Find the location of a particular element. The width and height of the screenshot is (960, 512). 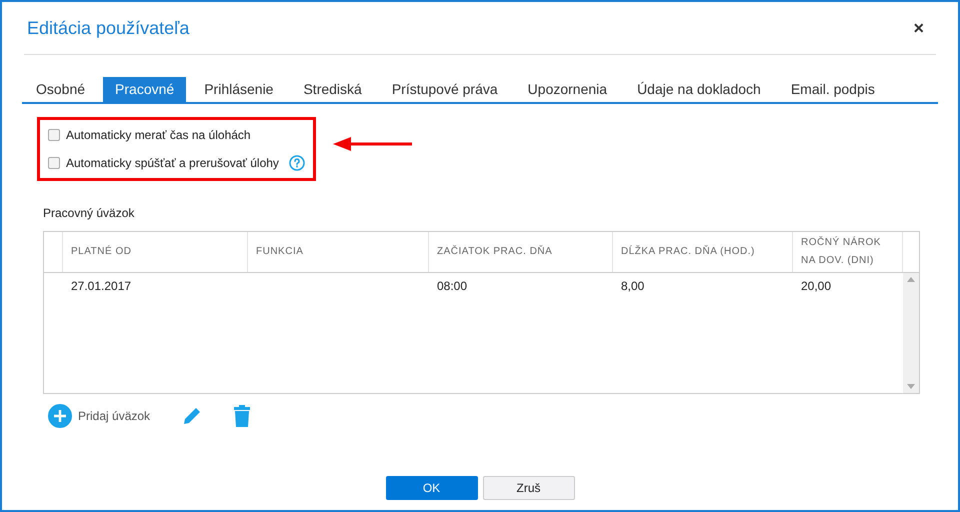

table-cell: 27.01.2017 is located at coordinates (101, 286).